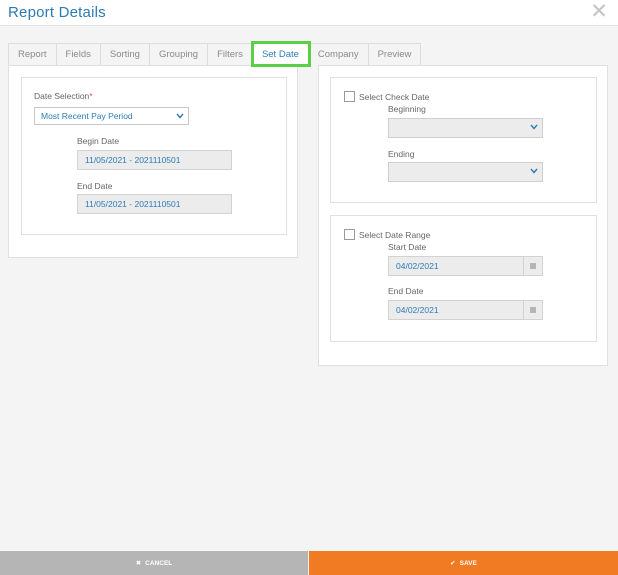 Image resolution: width=618 pixels, height=575 pixels. I want to click on end-date-label: End Date, so click(95, 186).